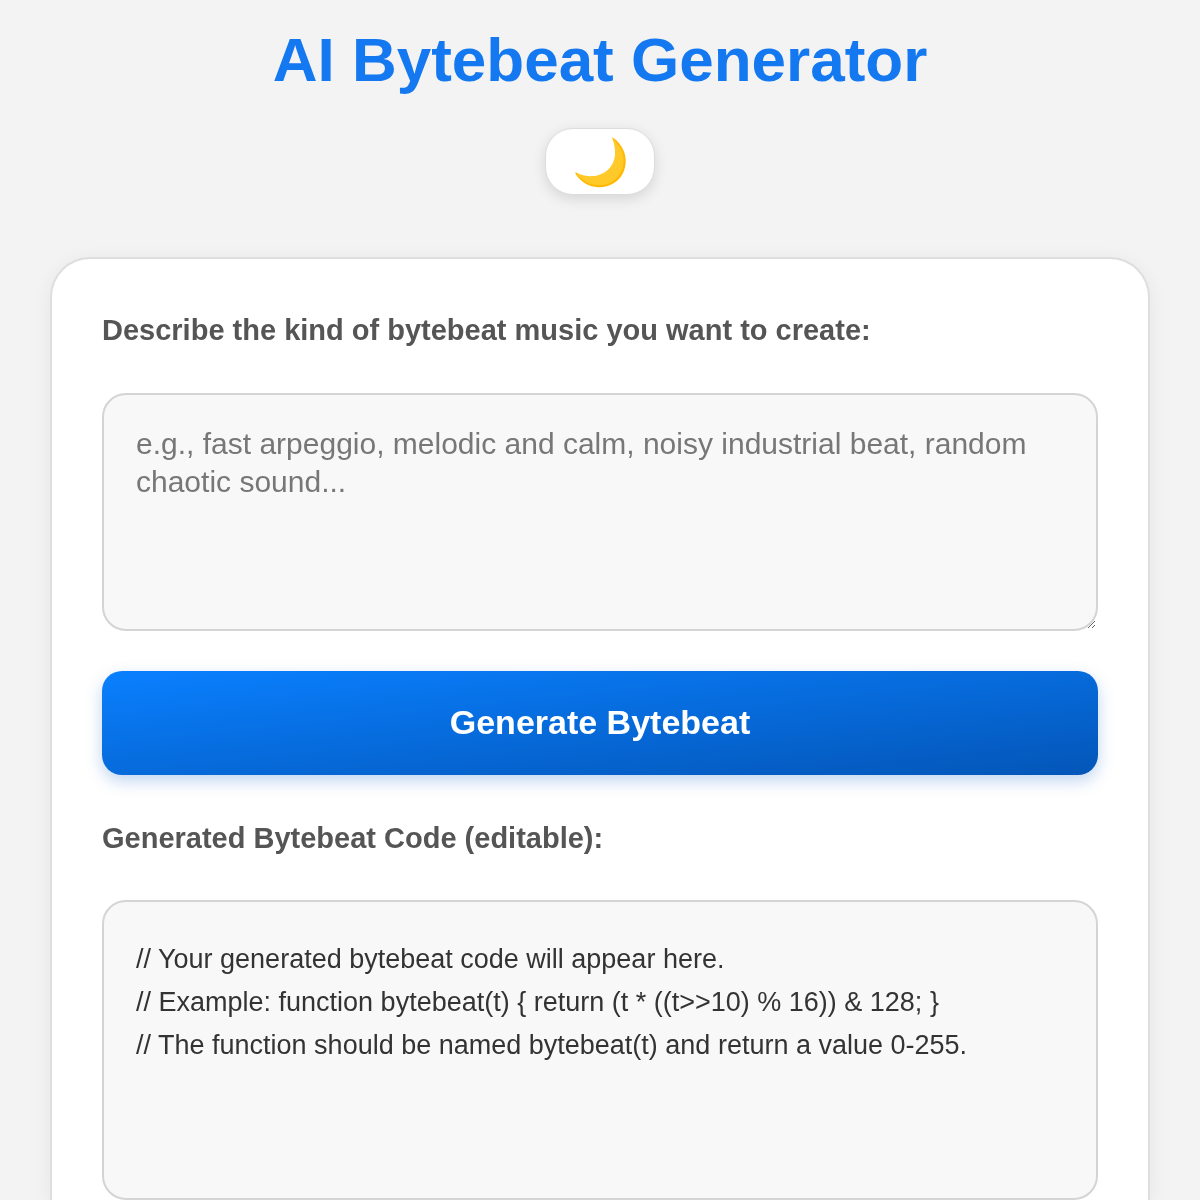 The height and width of the screenshot is (1200, 1200). I want to click on prompt-label: Describe the kind of bytebeat music you want to create:, so click(487, 330).